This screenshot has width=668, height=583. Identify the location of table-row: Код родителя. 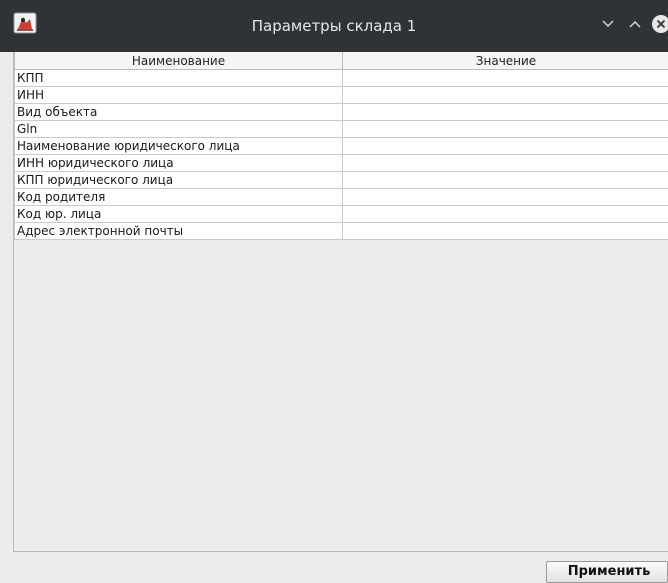
(341, 197).